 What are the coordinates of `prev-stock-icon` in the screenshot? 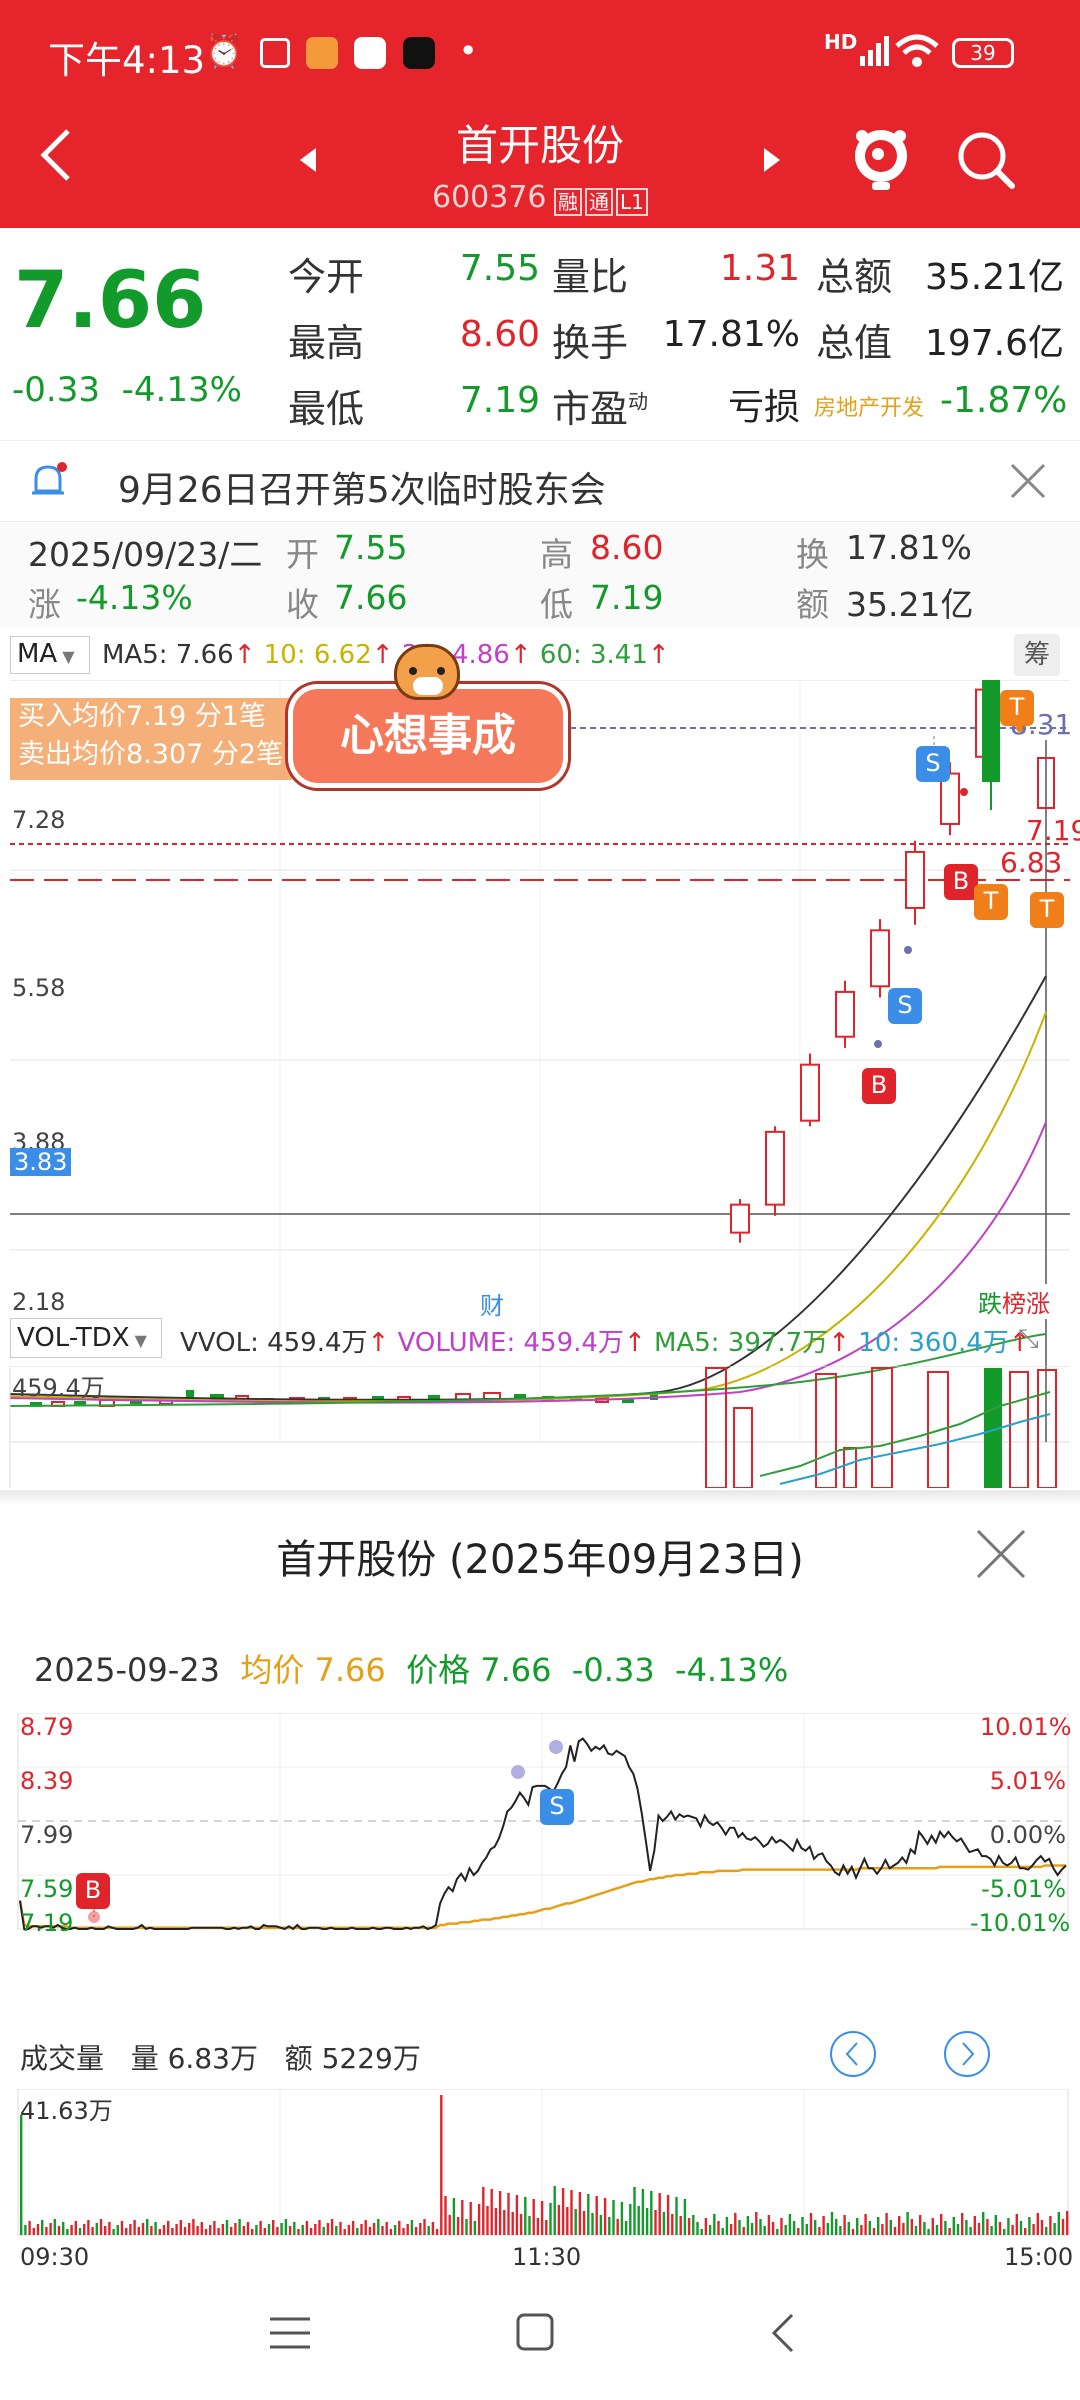 It's located at (308, 162).